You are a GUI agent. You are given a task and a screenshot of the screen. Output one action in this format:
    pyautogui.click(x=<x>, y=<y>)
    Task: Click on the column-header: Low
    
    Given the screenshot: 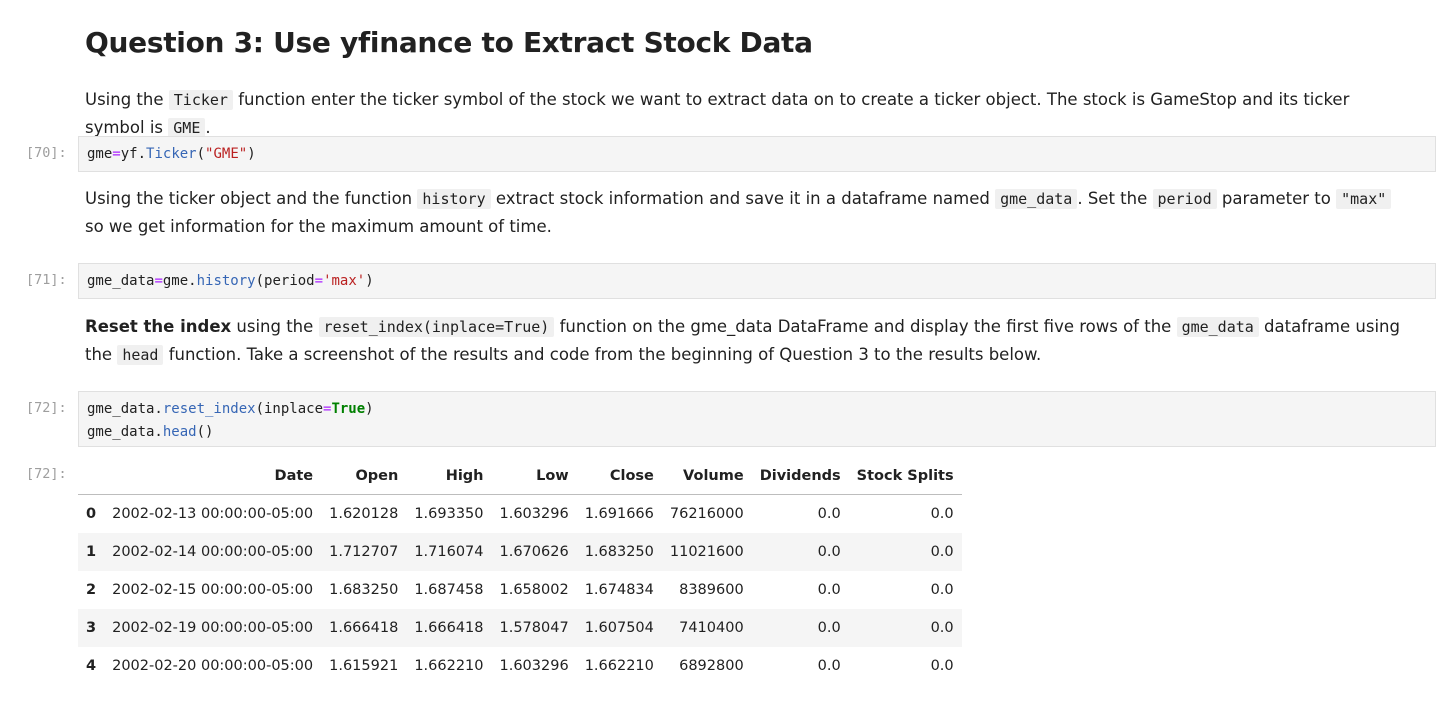 What is the action you would take?
    pyautogui.click(x=534, y=476)
    